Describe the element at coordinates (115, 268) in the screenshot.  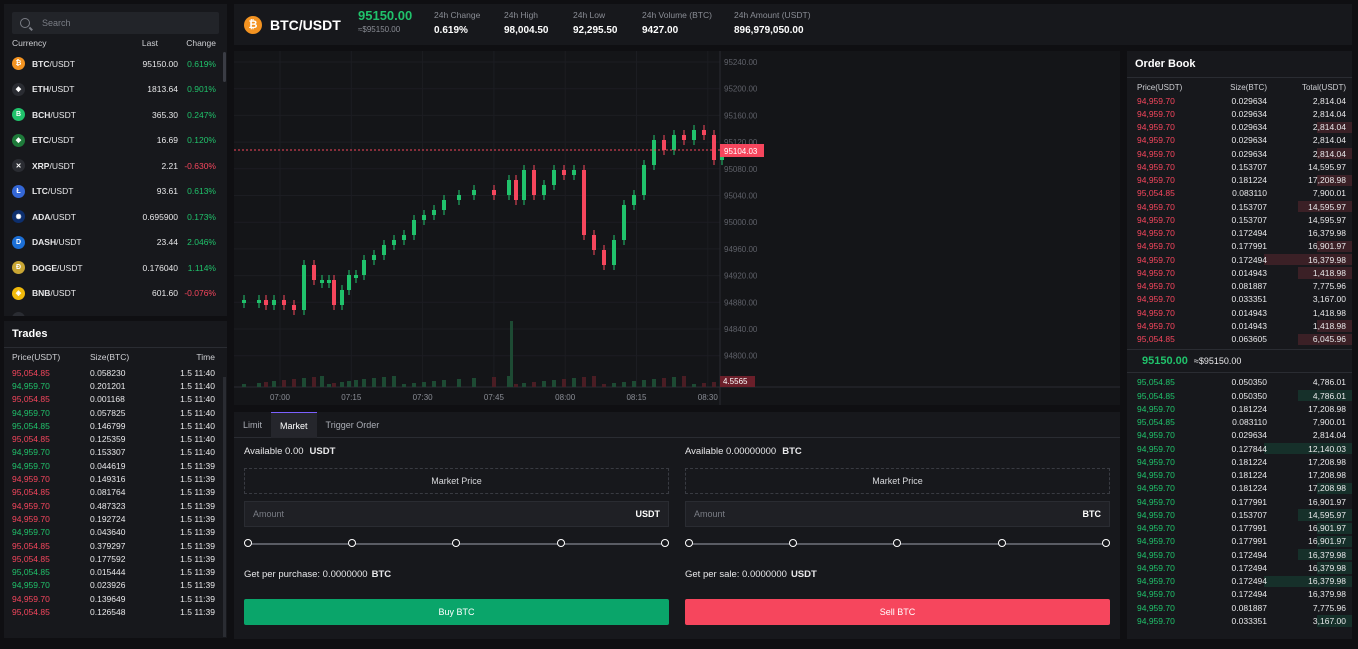
I see `market-row: Ð DOGE/USDT 0.176040 1.114%` at that location.